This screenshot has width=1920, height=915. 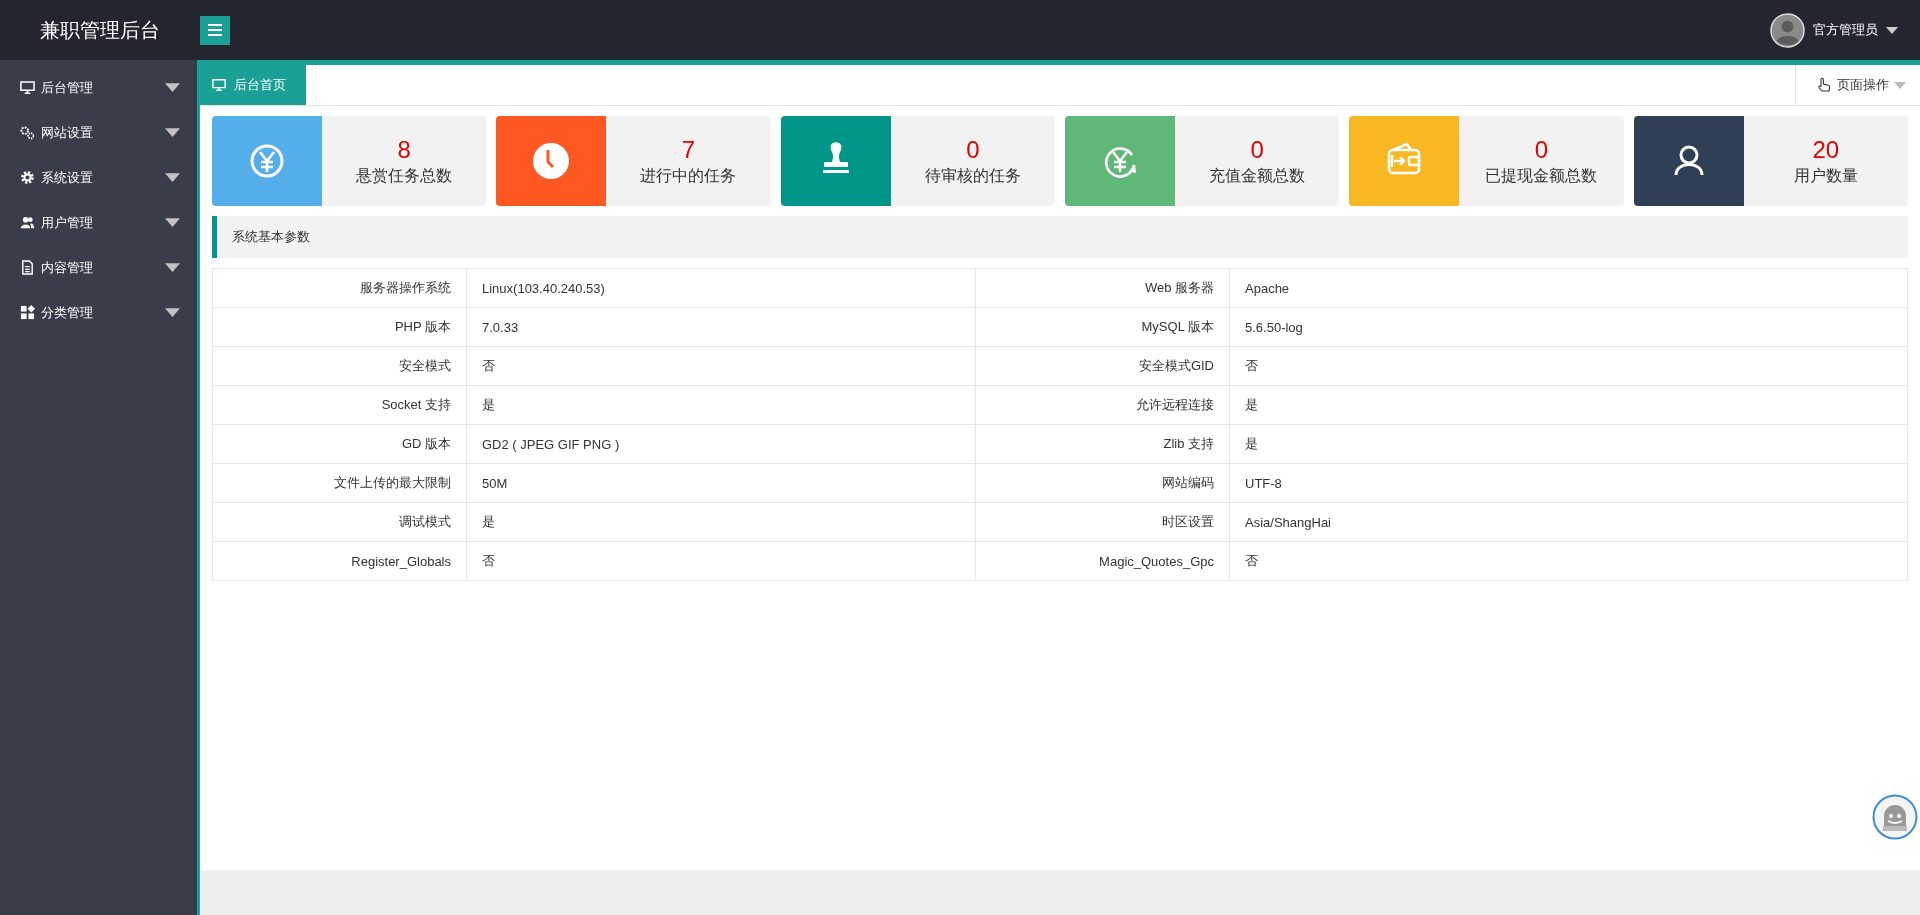 I want to click on stat-label: 悬赏任务总数, so click(x=404, y=175).